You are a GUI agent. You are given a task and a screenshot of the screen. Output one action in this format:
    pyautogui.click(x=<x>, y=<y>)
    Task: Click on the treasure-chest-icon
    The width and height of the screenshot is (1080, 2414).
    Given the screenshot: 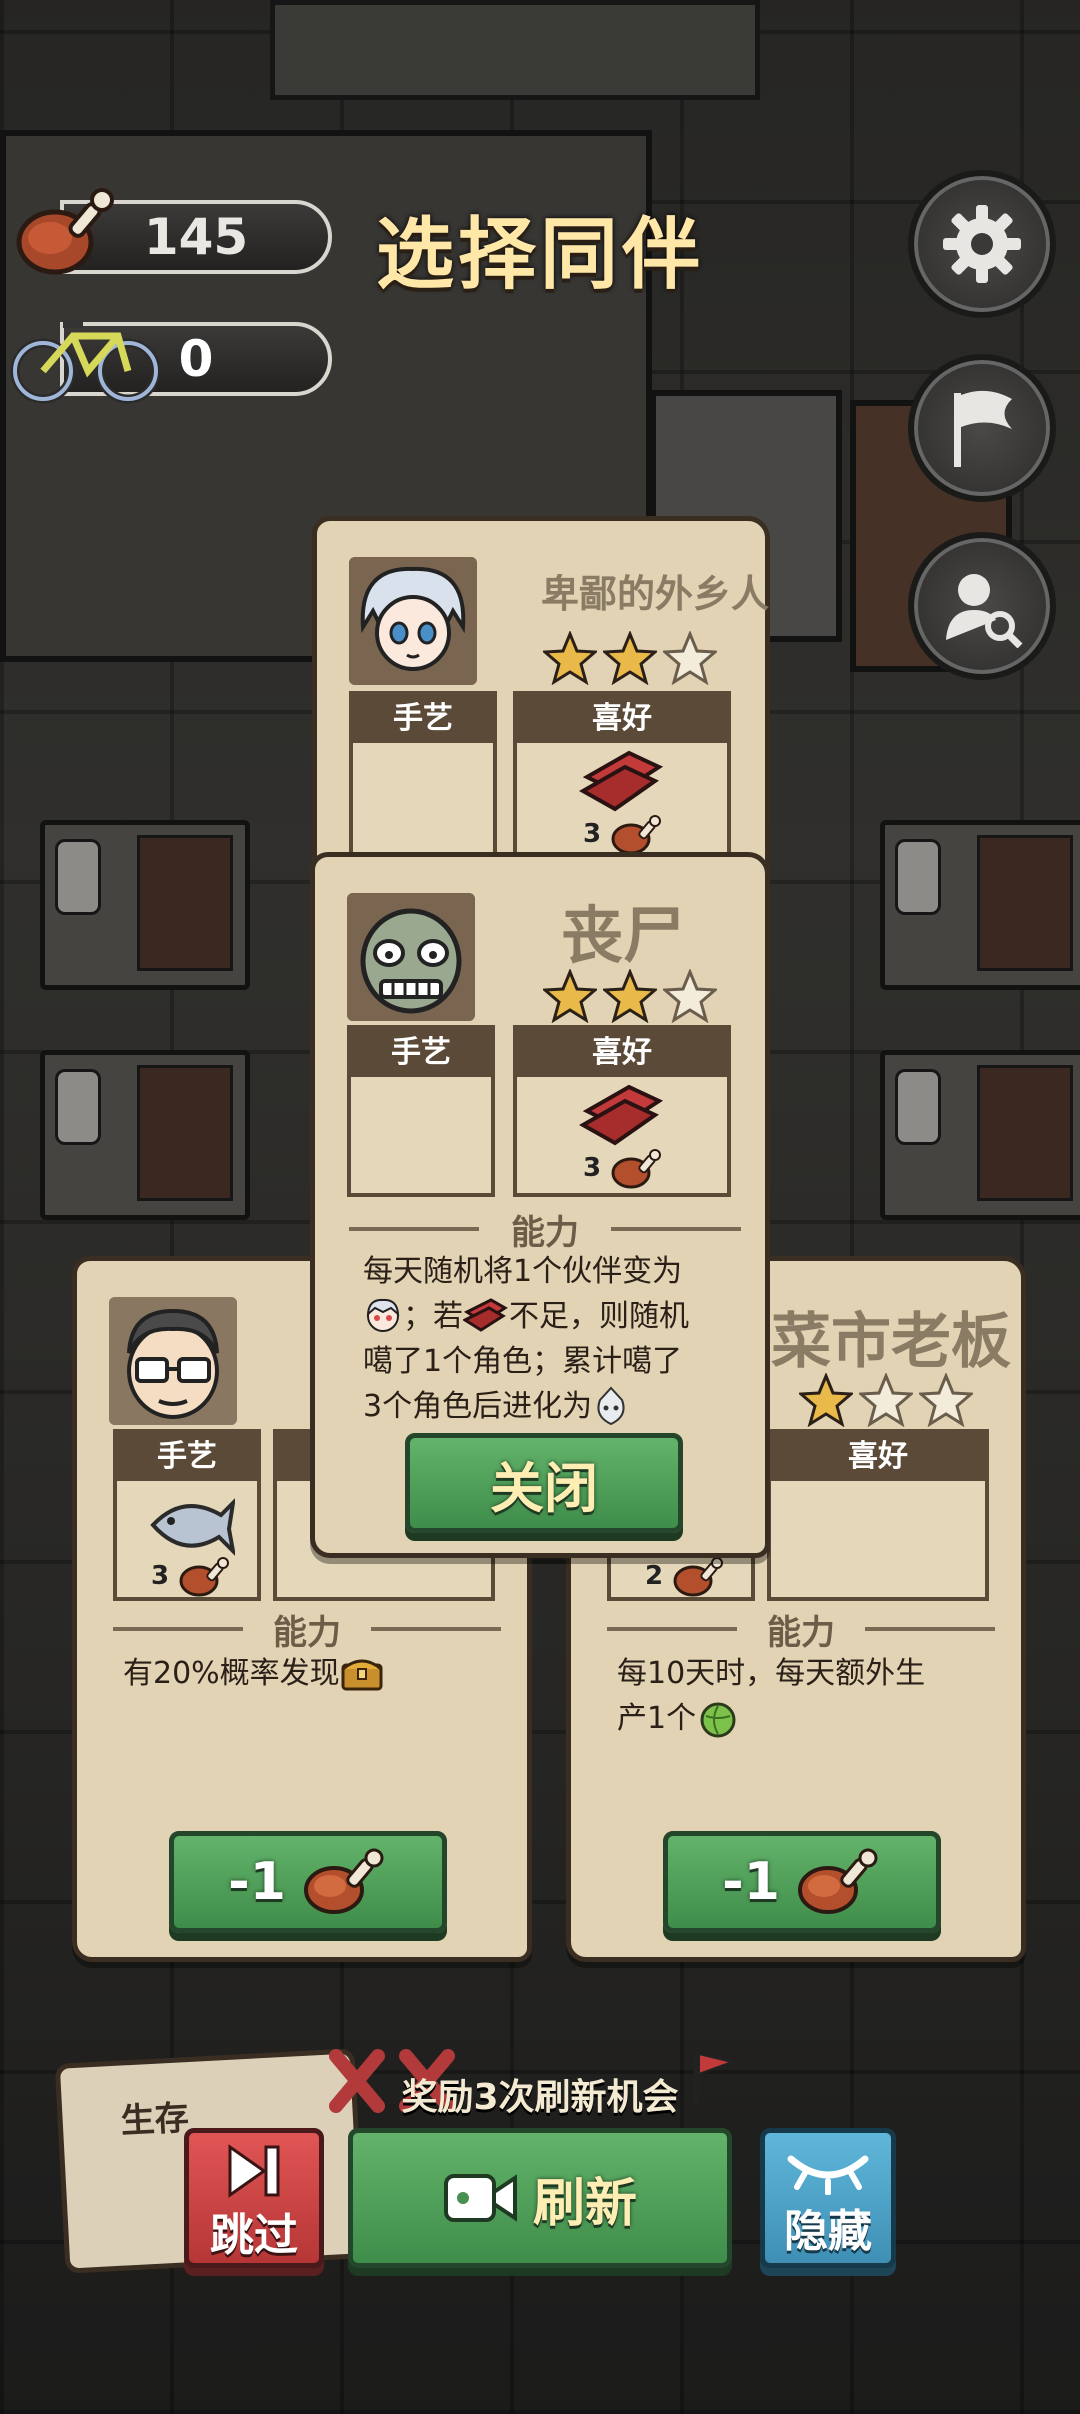 What is the action you would take?
    pyautogui.click(x=362, y=1675)
    